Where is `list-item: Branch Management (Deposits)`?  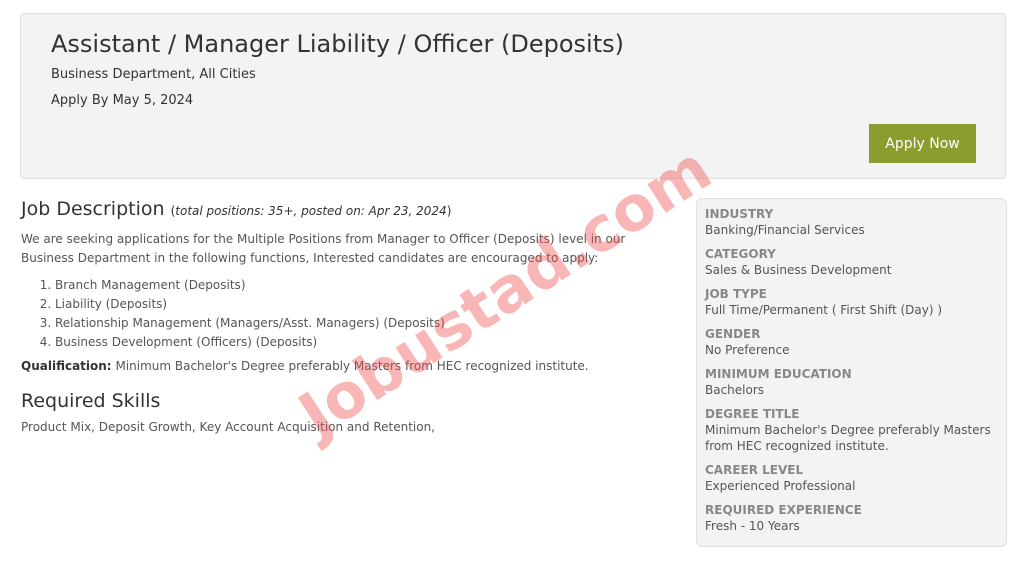
list-item: Branch Management (Deposits) is located at coordinates (363, 285).